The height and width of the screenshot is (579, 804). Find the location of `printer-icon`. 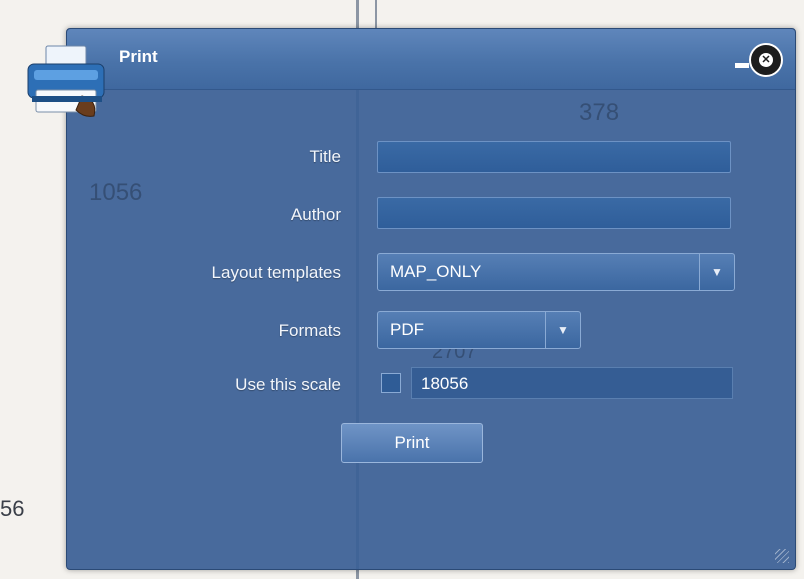

printer-icon is located at coordinates (66, 81).